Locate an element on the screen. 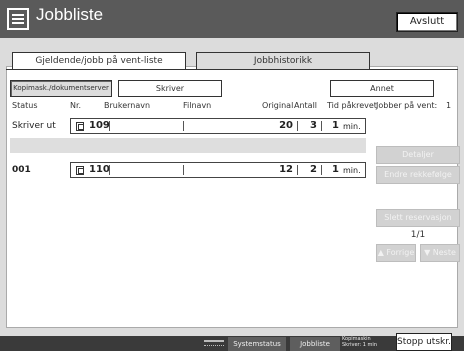  job-count: 2 is located at coordinates (313, 169).